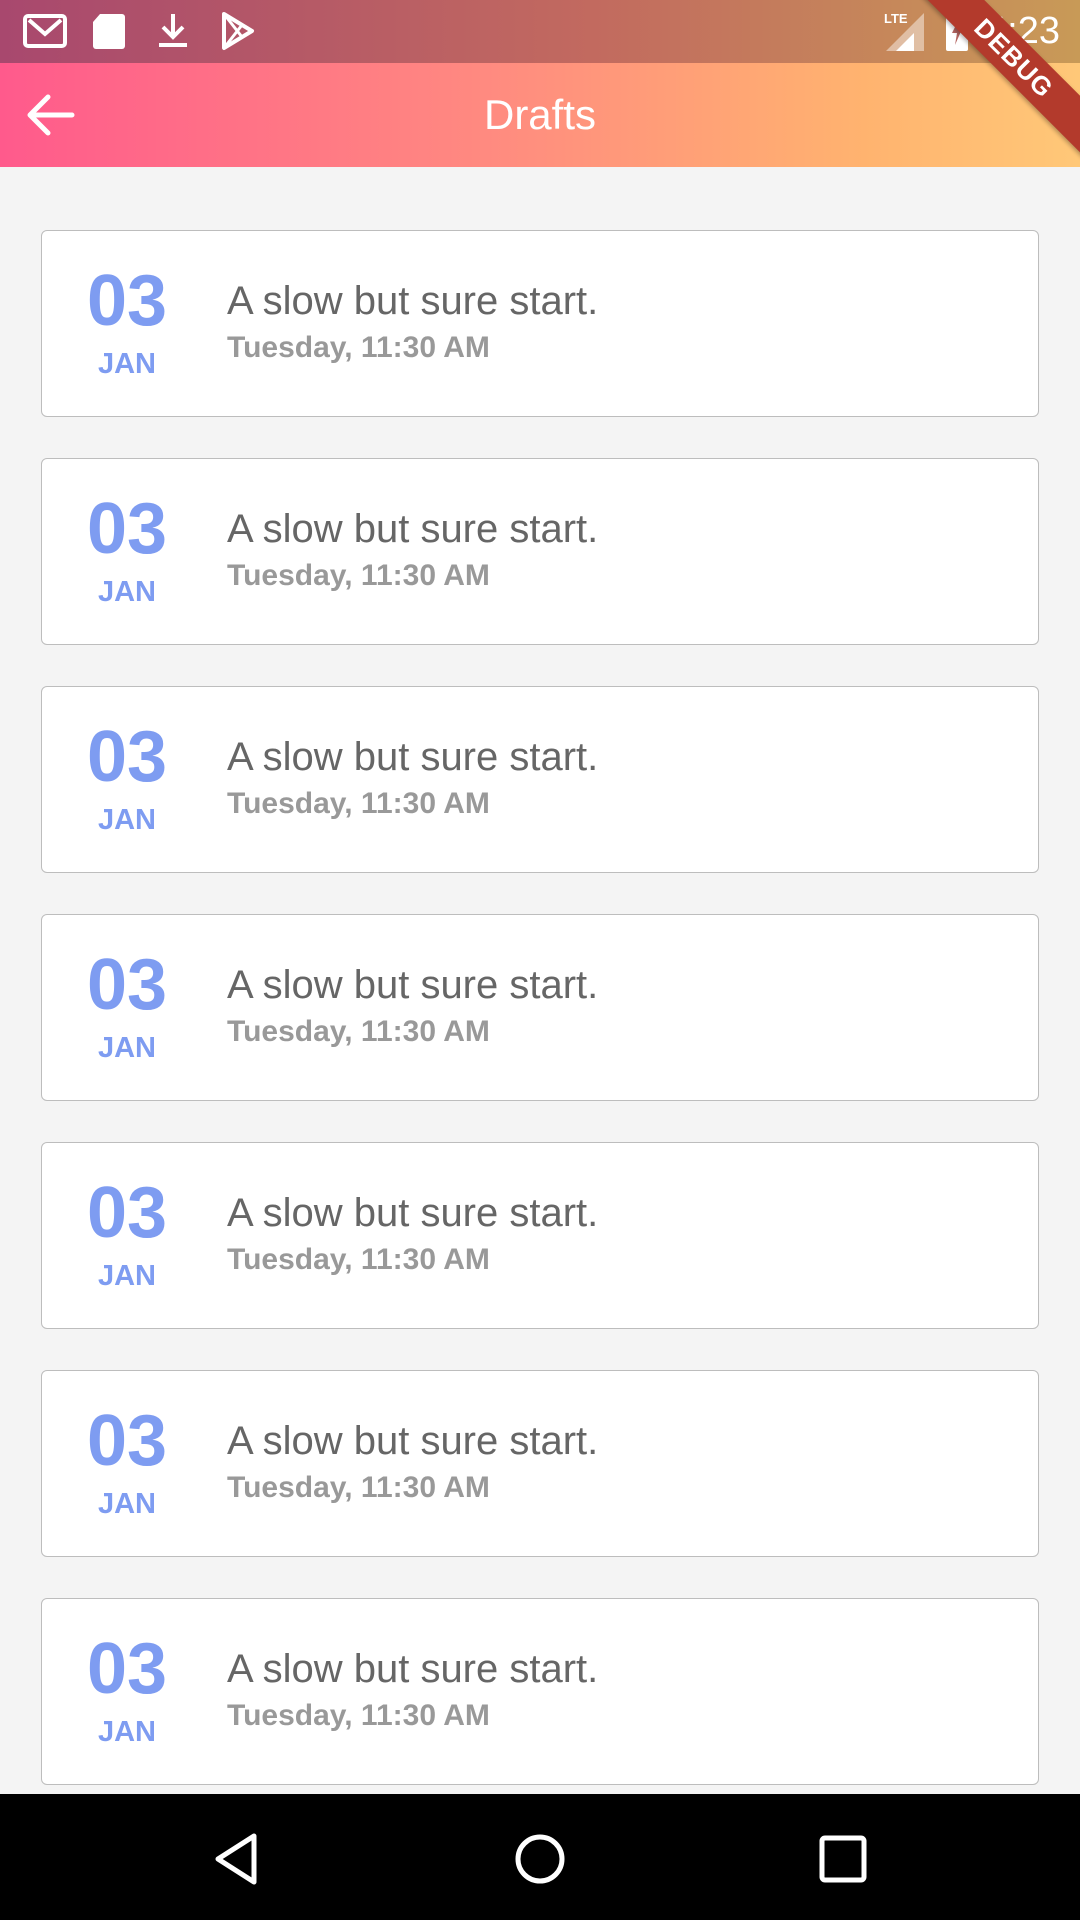 The width and height of the screenshot is (1080, 1920). Describe the element at coordinates (141, 31) in the screenshot. I see `notification-icons` at that location.